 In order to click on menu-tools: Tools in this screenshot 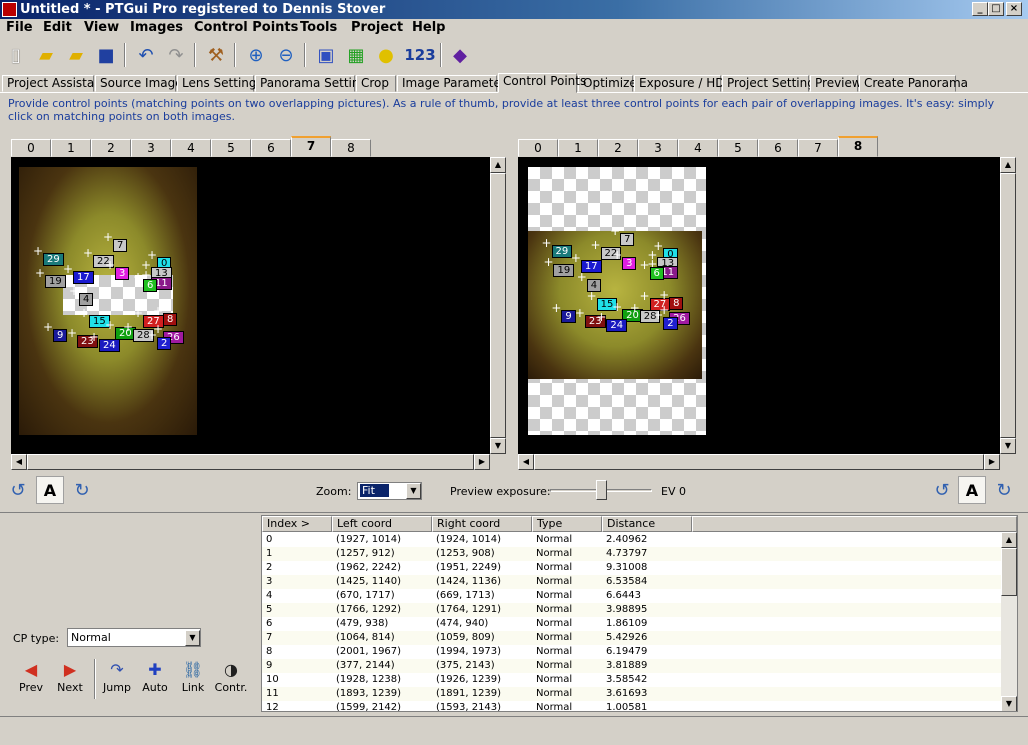, I will do `click(318, 27)`.